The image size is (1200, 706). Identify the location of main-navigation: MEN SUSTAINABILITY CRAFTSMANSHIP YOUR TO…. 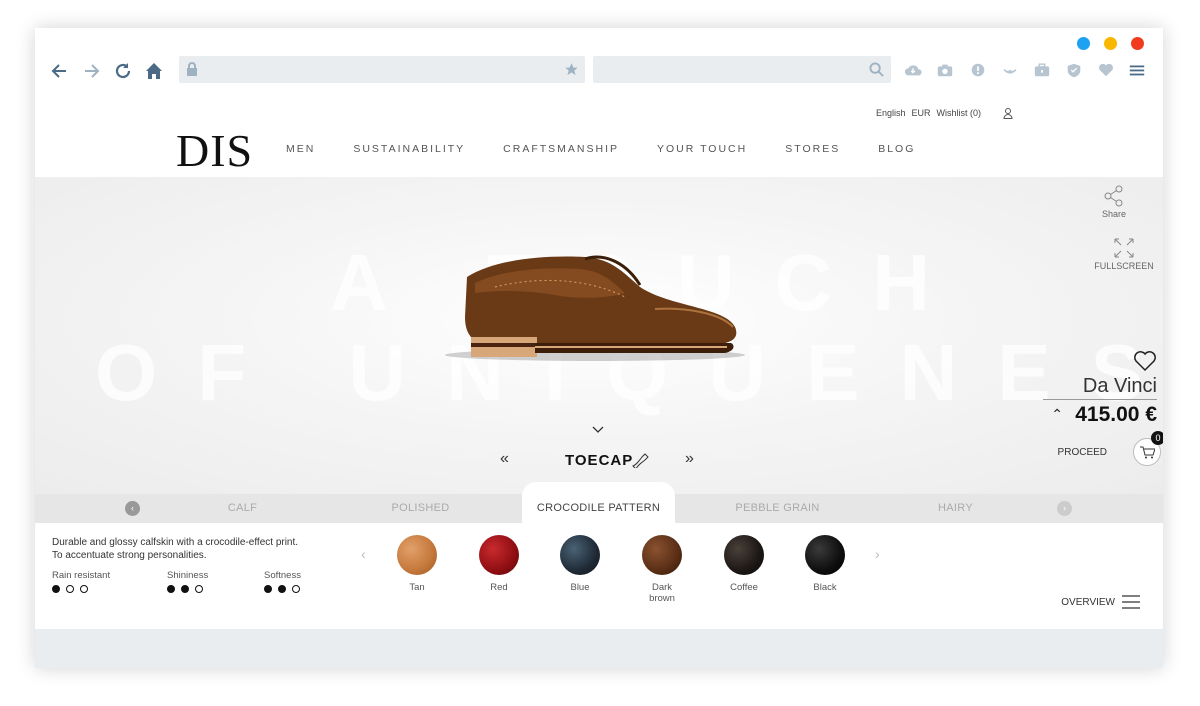
(619, 149).